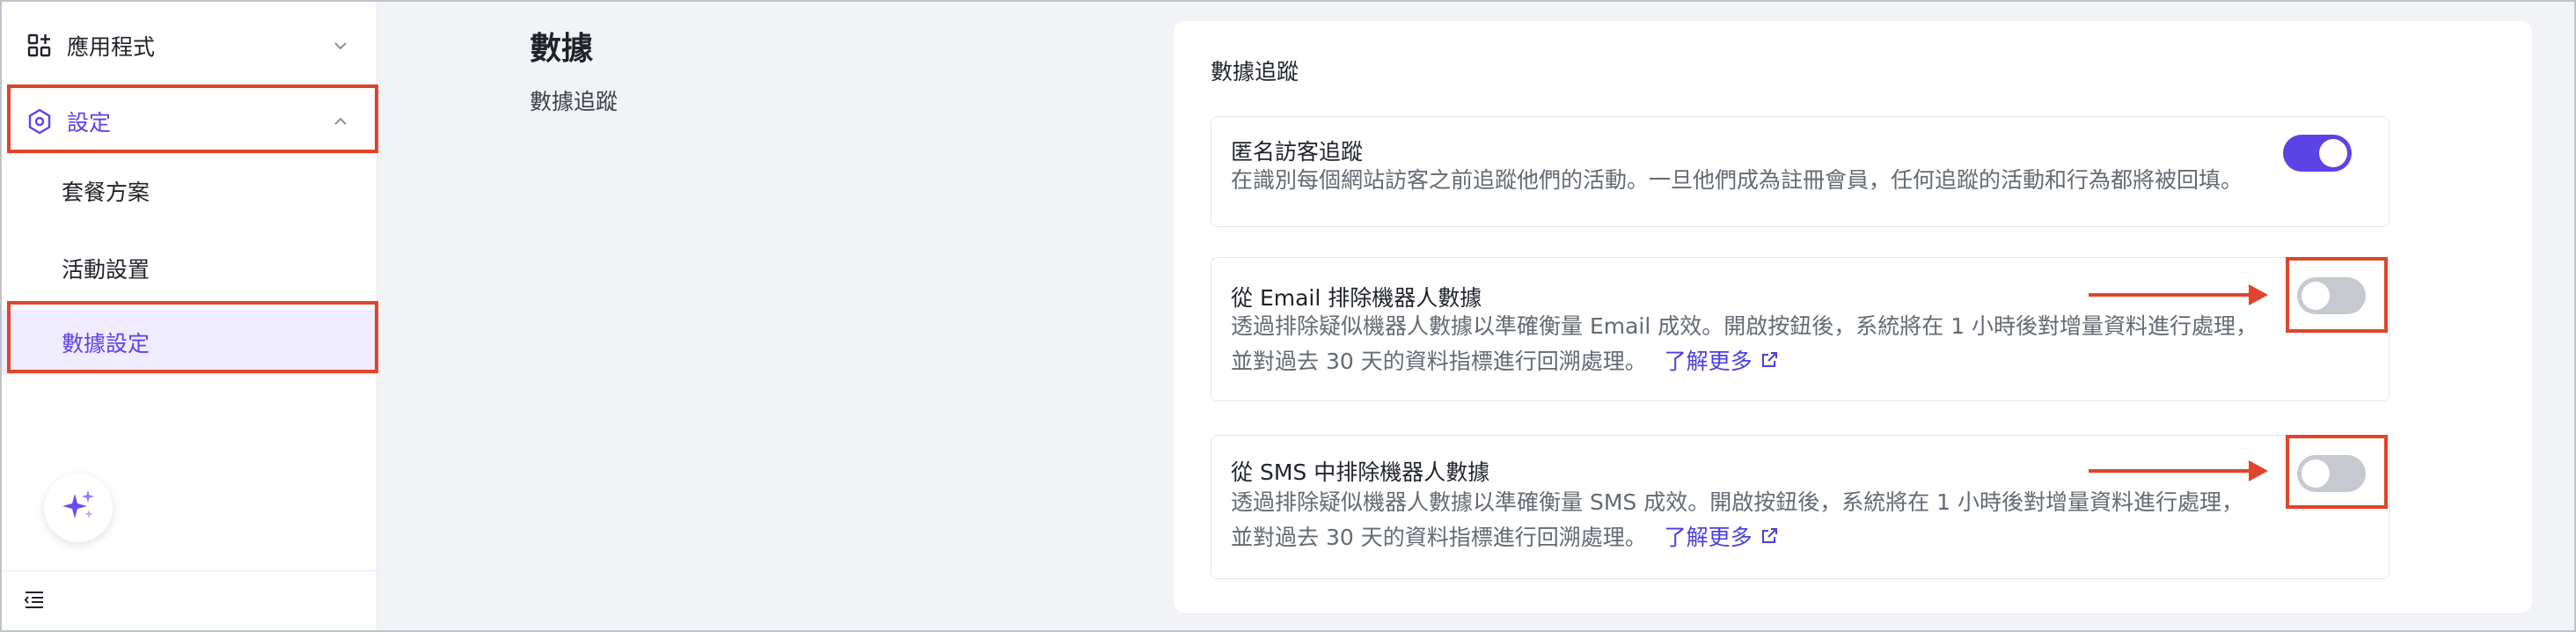 This screenshot has width=2576, height=632. What do you see at coordinates (106, 270) in the screenshot?
I see `sidebar-item-label: 活動設置` at bounding box center [106, 270].